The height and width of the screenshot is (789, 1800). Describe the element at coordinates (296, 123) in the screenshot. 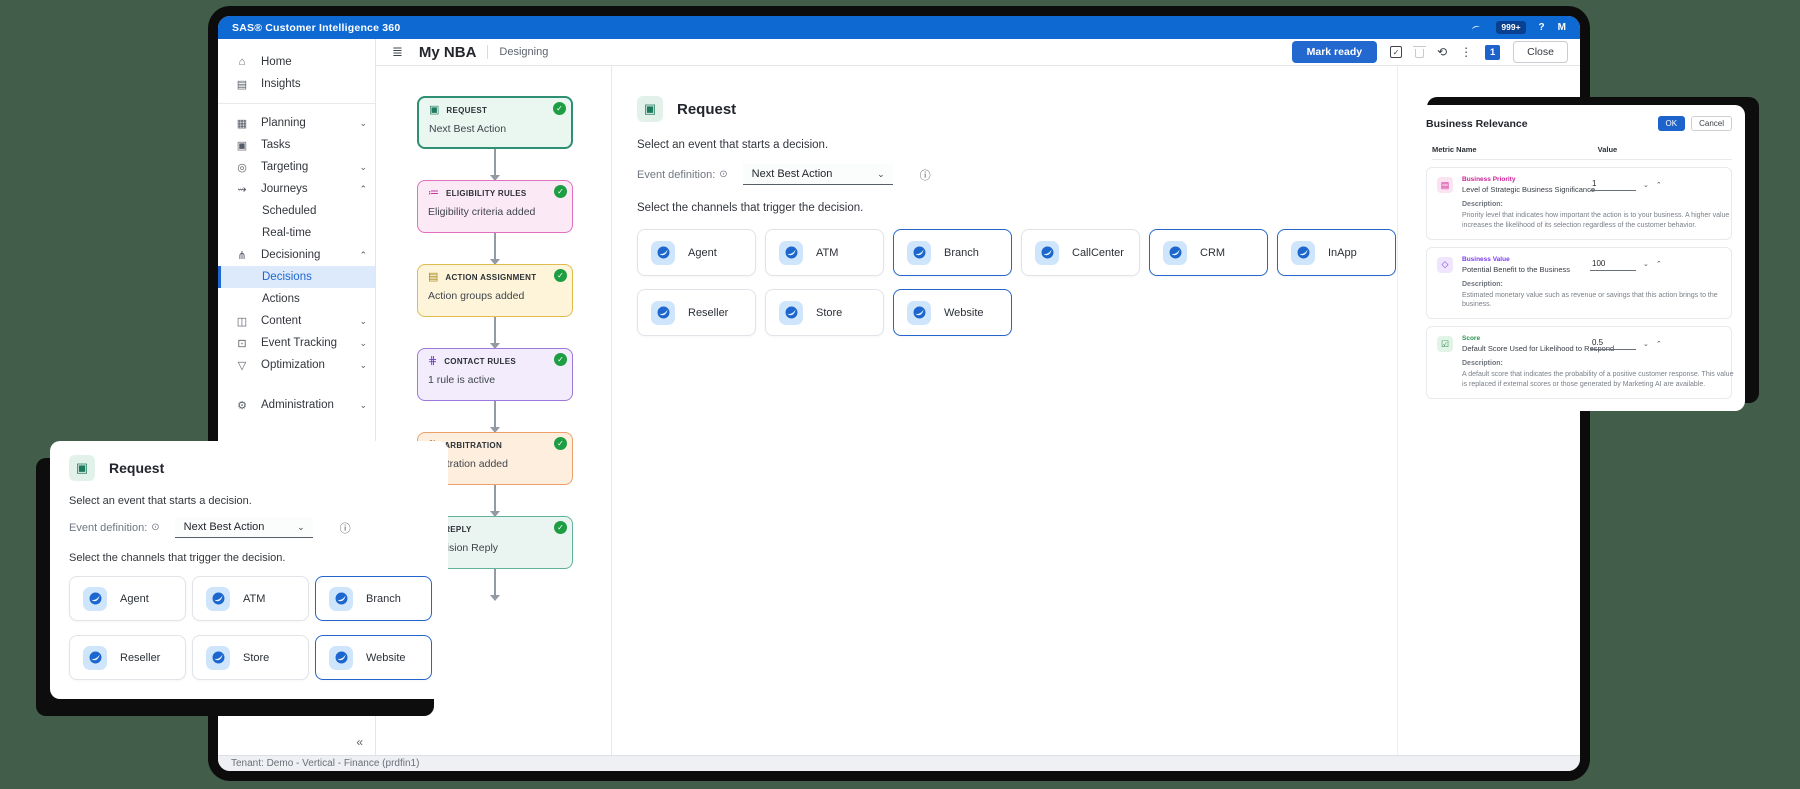

I see `sidebar-item: ▦ Planning ⌄` at that location.